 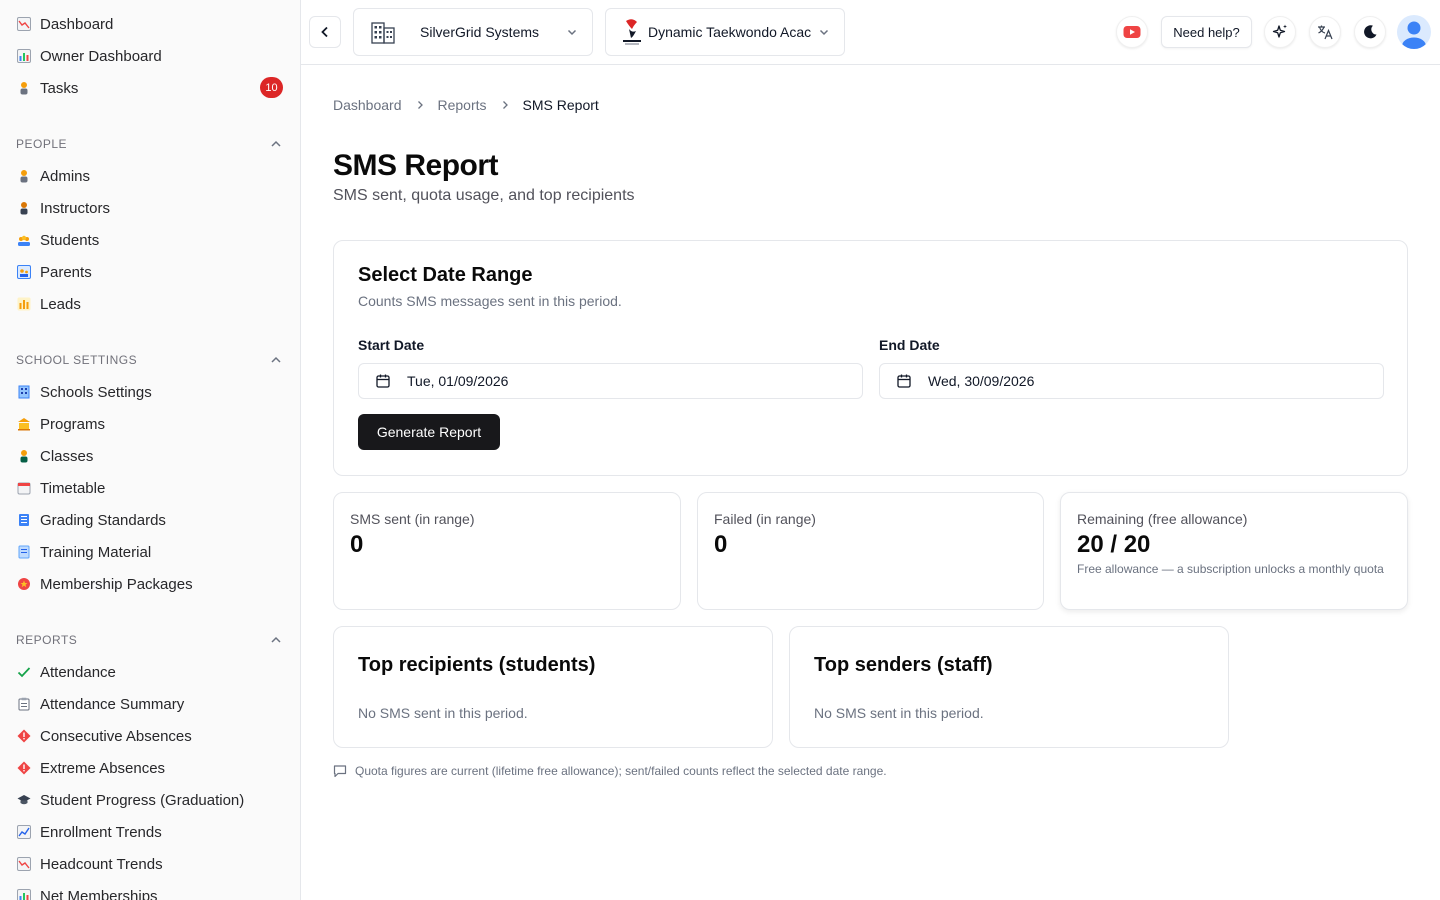 I want to click on sparkles-icon, so click(x=1279, y=31).